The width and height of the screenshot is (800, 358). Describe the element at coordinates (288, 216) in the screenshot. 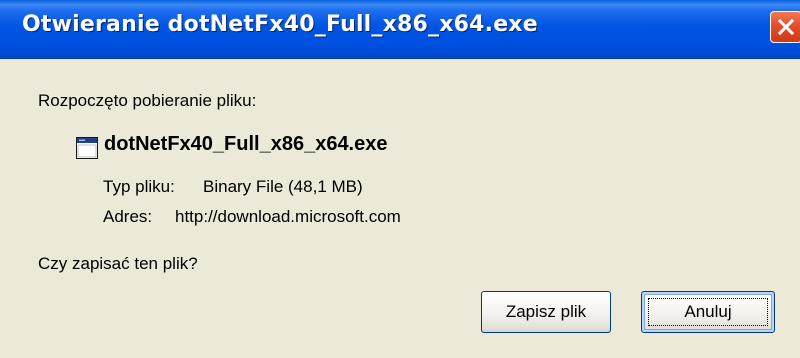

I see `file-address-value: http://download.microsoft.com` at that location.